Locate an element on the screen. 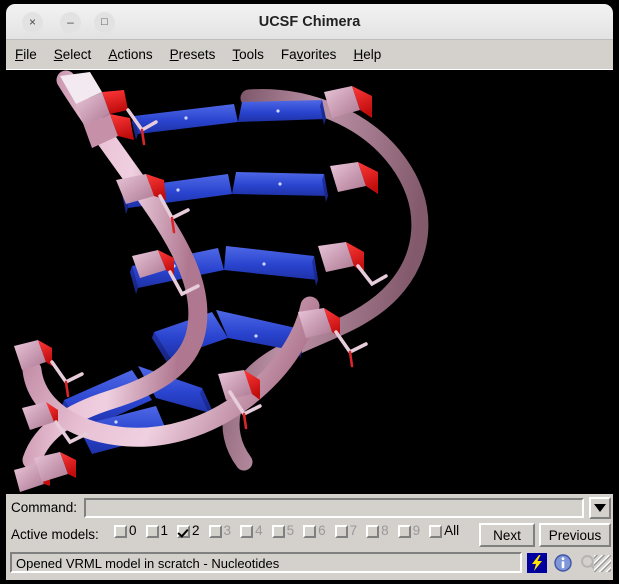 The image size is (619, 584). model-checkbox-5: 5 is located at coordinates (283, 530).